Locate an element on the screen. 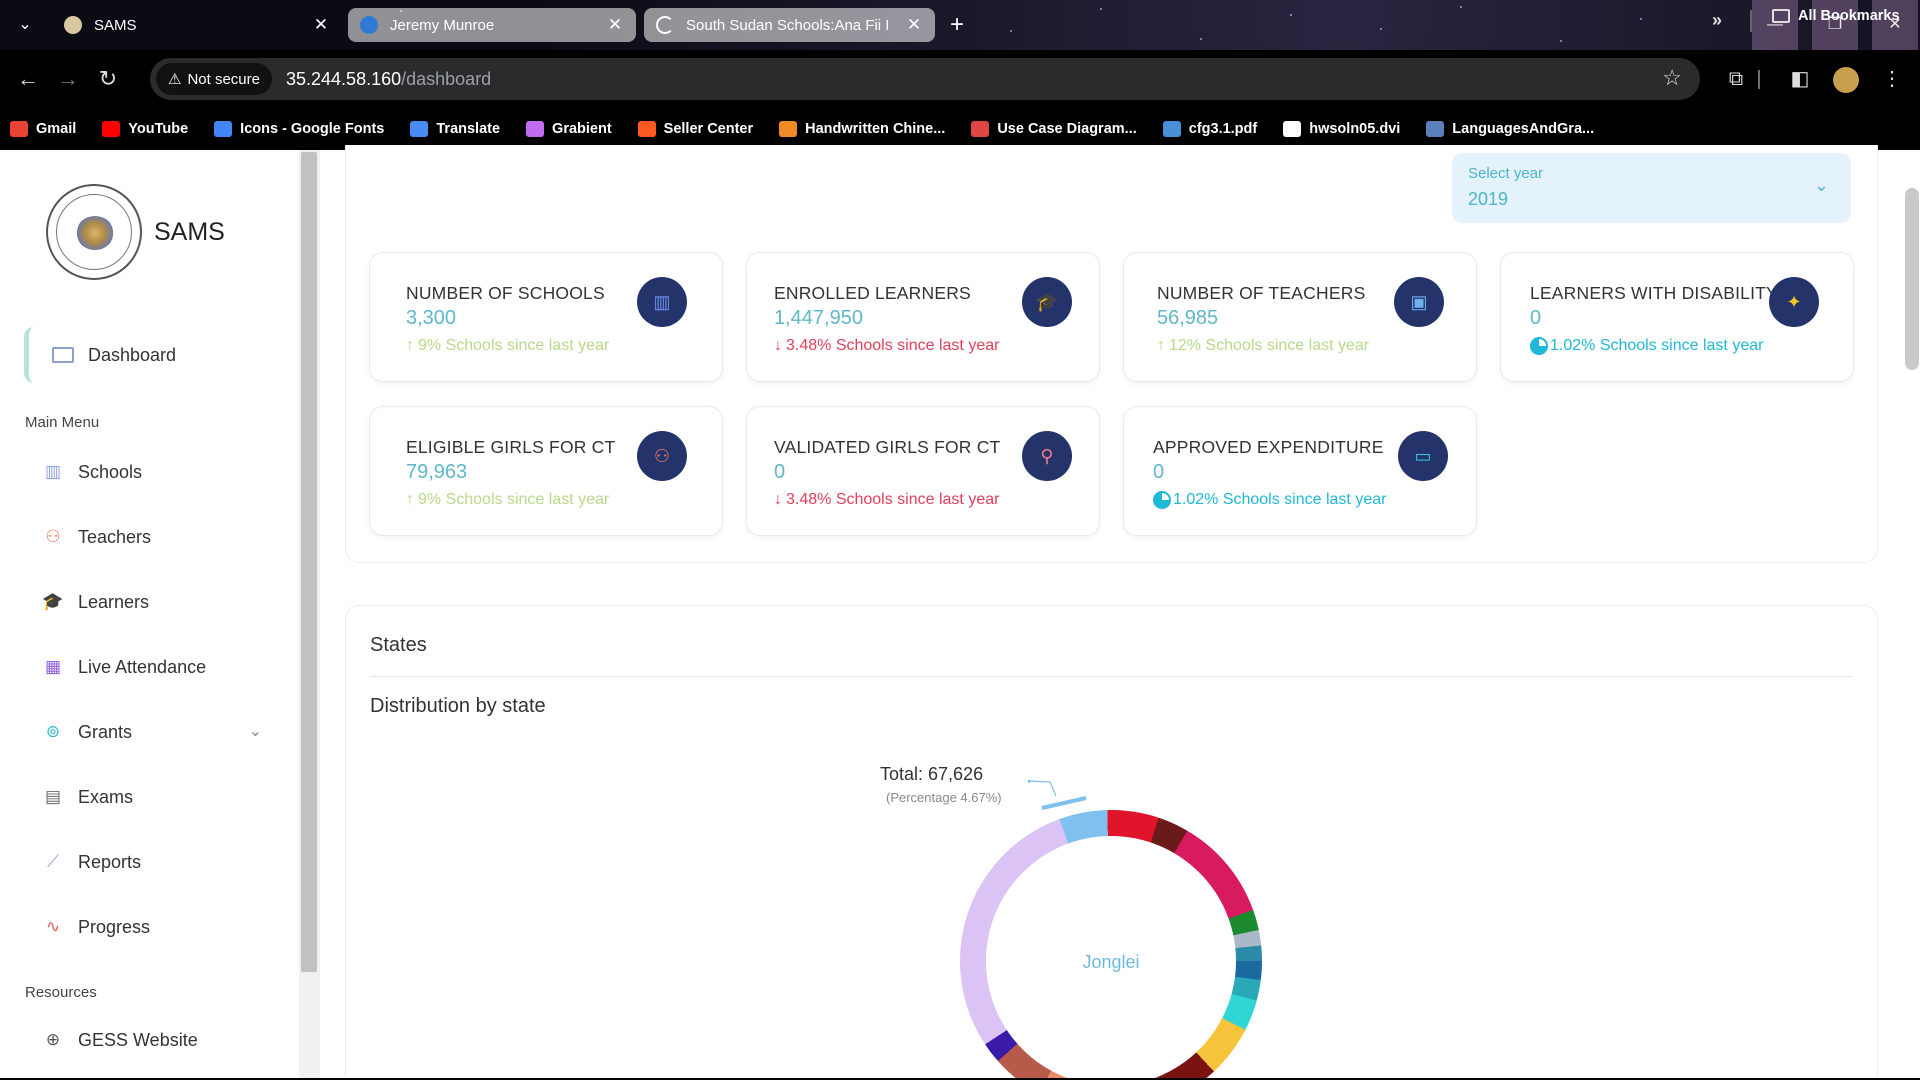 Image resolution: width=1920 pixels, height=1080 pixels. stat-title: APPROVED EXPENDITURE is located at coordinates (1268, 447).